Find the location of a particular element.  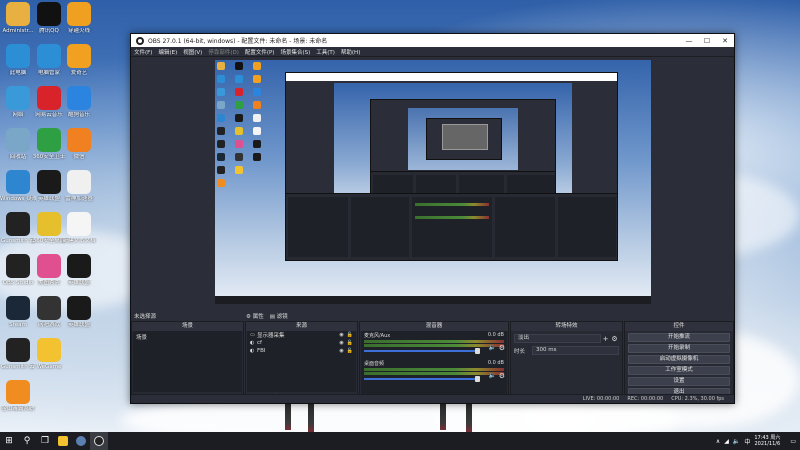

plus-icon is located at coordinates (49, 224).